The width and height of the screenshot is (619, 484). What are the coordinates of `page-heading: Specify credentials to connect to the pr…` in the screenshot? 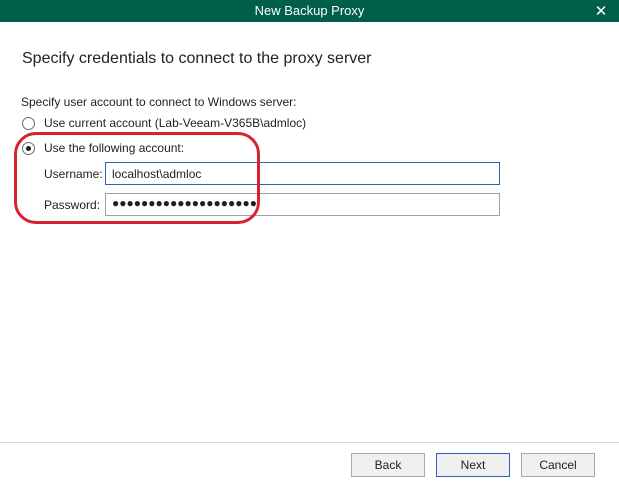 It's located at (197, 58).